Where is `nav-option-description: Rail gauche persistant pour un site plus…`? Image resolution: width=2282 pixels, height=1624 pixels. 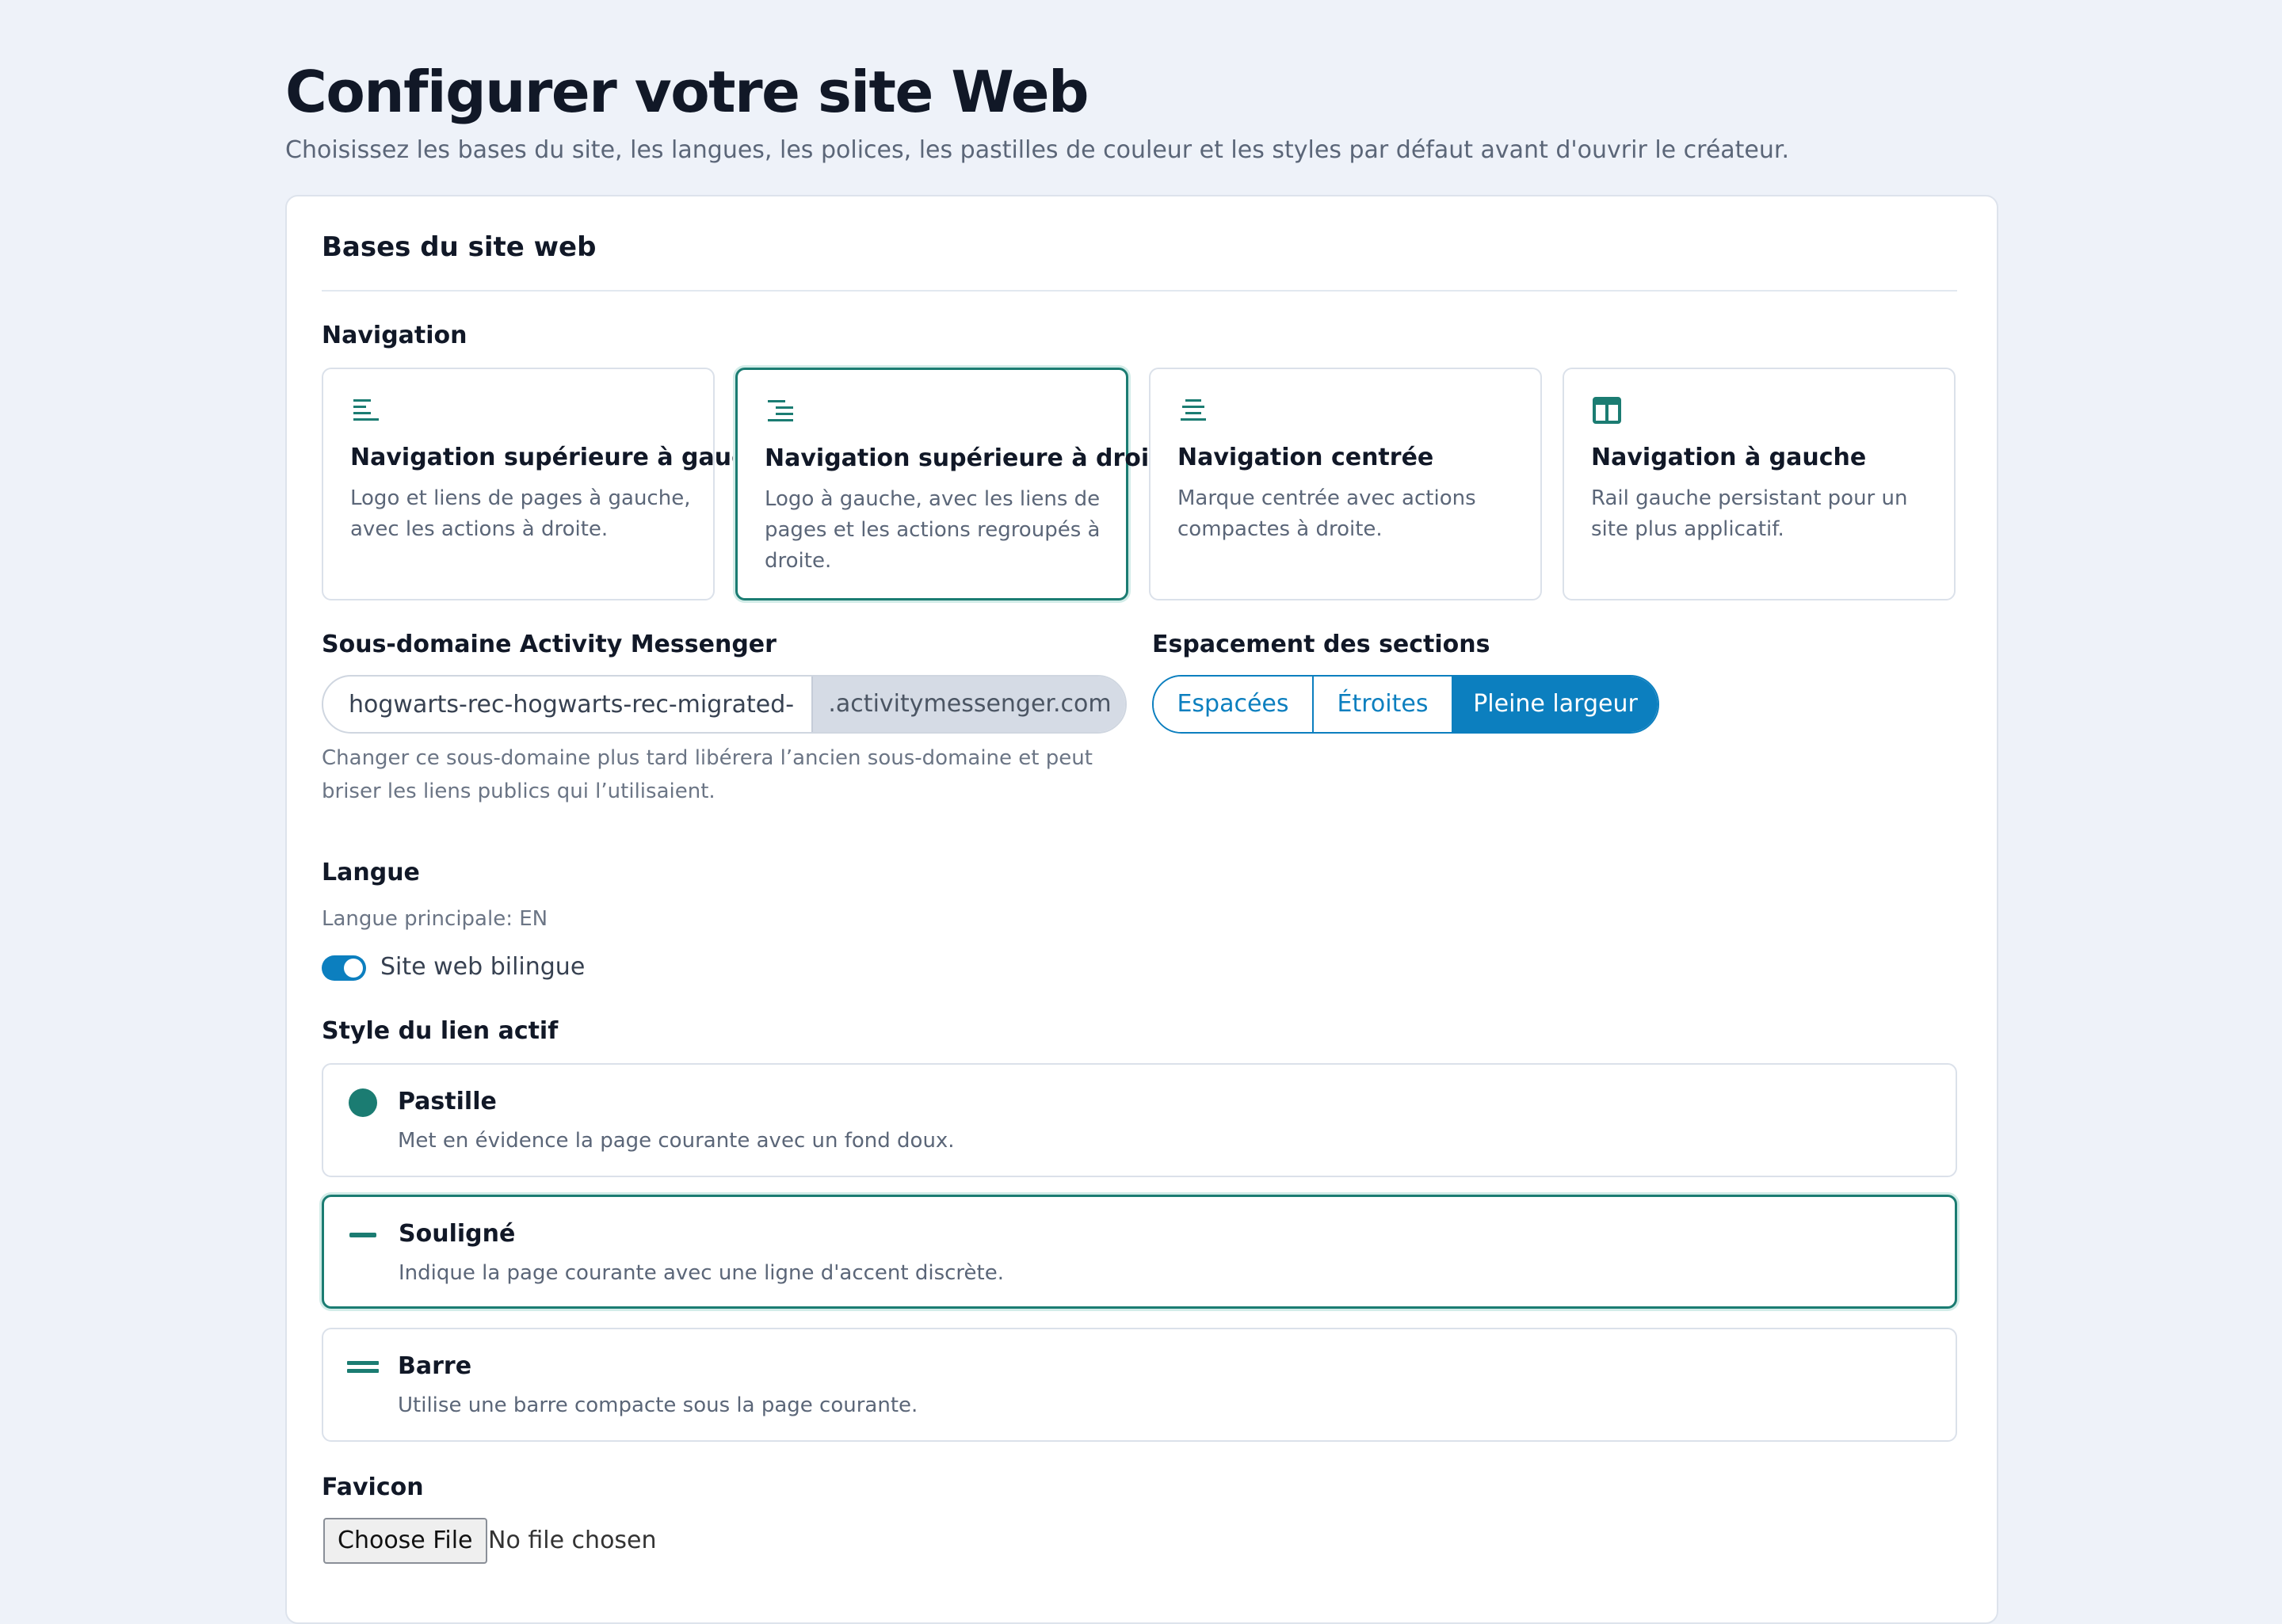
nav-option-description: Rail gauche persistant pour un site plus… is located at coordinates (1749, 514).